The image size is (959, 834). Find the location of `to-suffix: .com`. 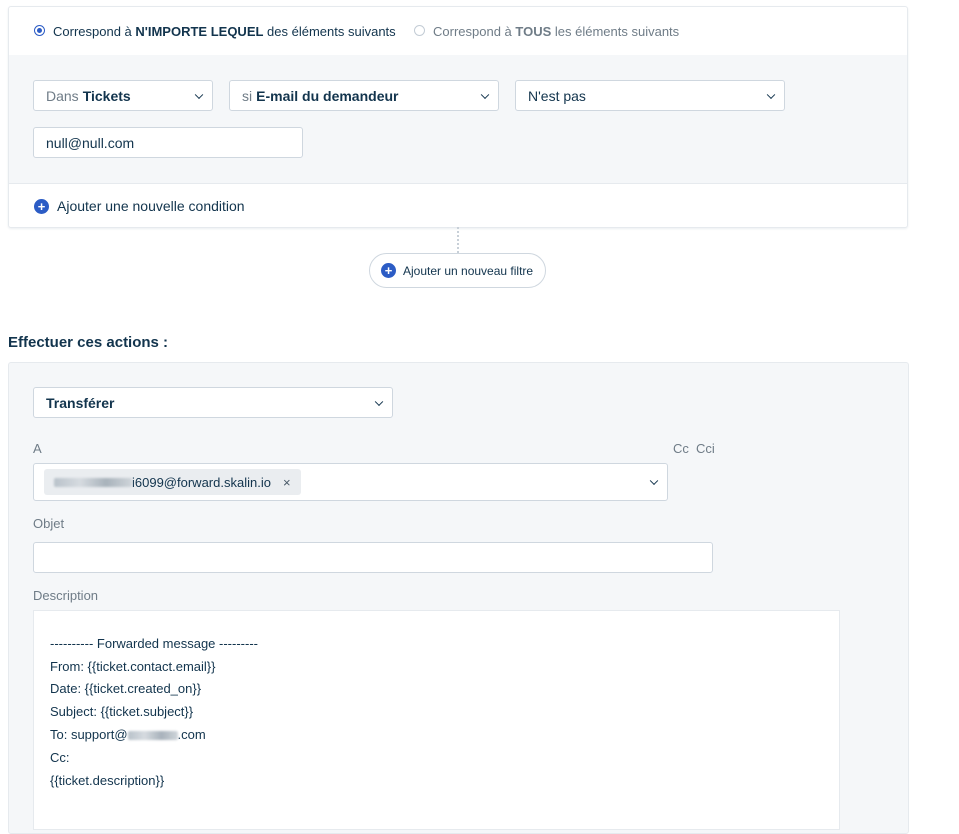

to-suffix: .com is located at coordinates (191, 734).